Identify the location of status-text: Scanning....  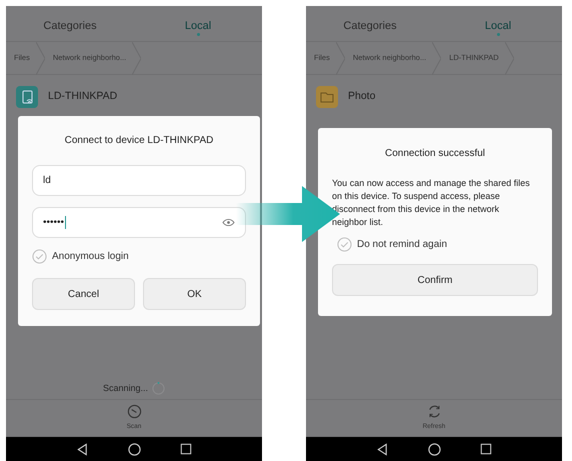
(125, 388).